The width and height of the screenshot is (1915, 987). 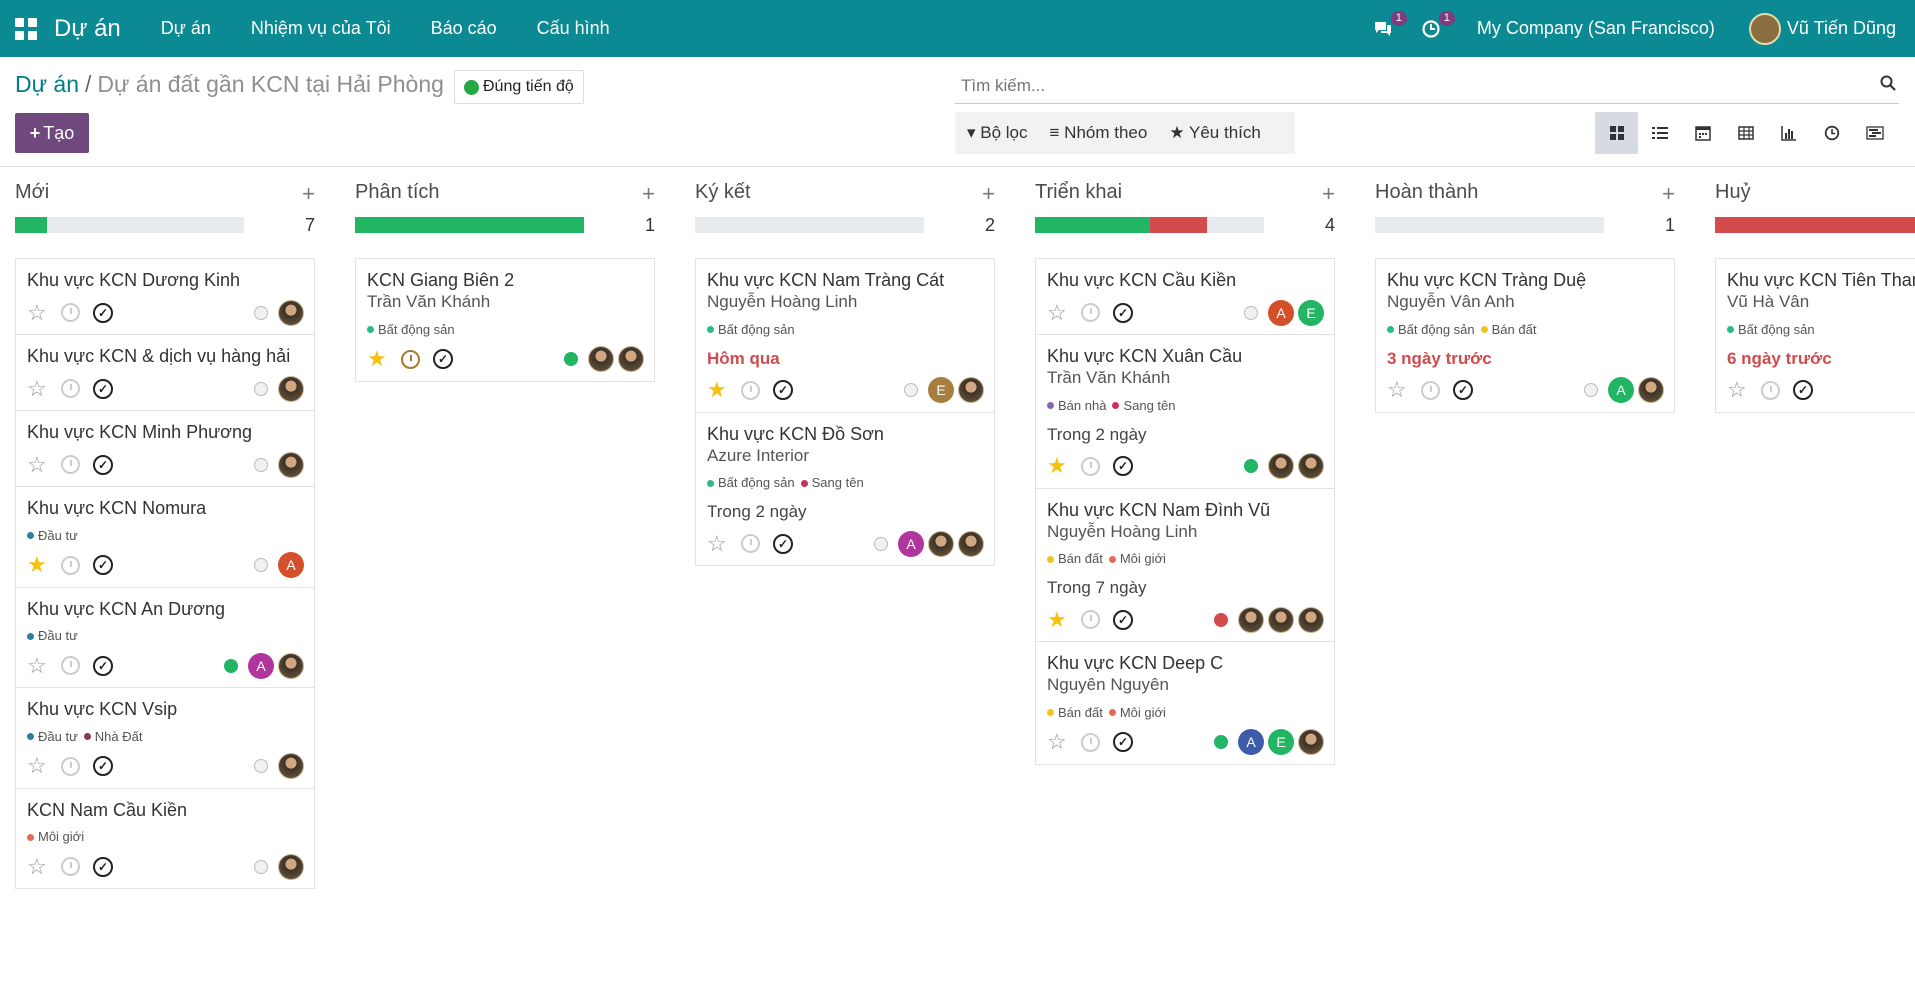 I want to click on user-avatar: E, so click(x=1311, y=312).